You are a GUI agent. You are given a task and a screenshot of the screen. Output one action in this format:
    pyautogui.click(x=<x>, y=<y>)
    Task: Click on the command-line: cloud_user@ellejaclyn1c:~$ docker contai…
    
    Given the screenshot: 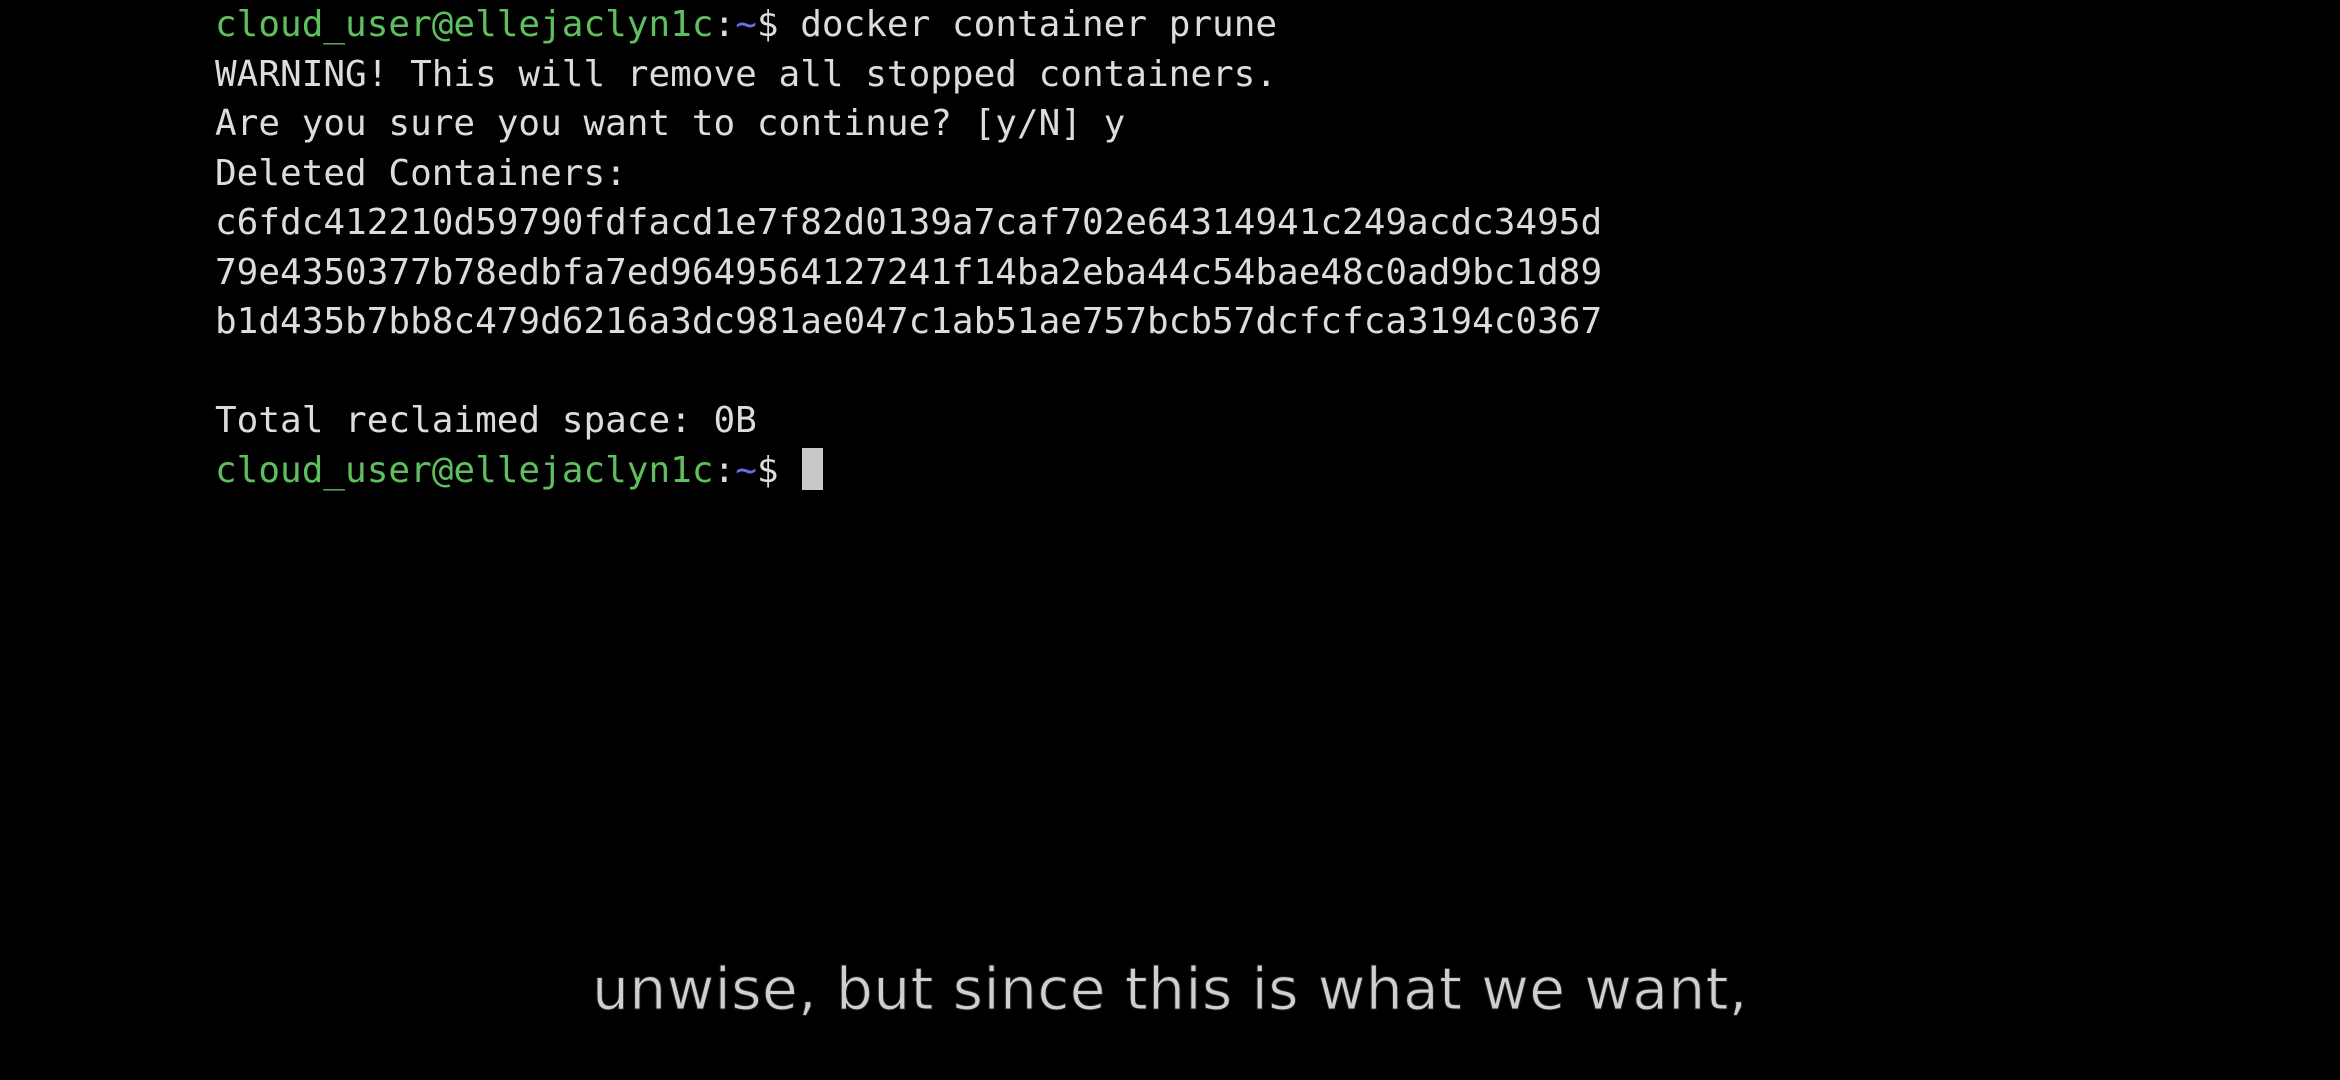 What is the action you would take?
    pyautogui.click(x=1265, y=25)
    